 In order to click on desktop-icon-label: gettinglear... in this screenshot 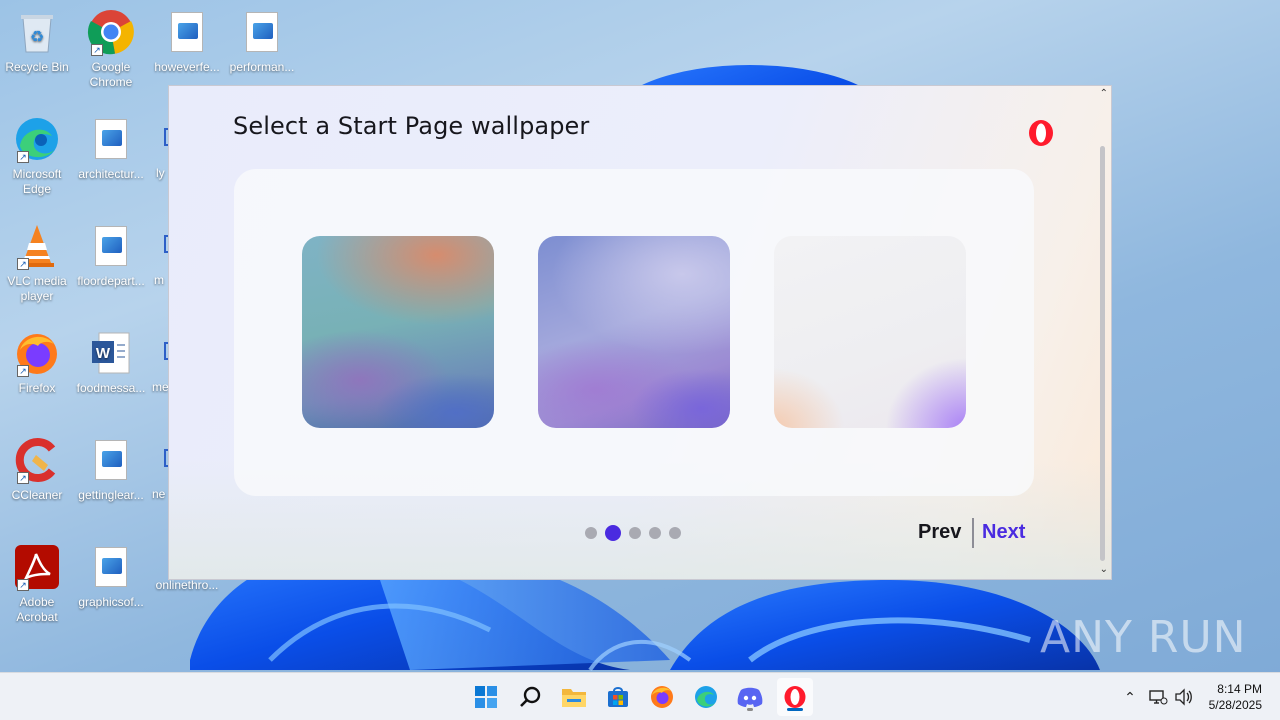, I will do `click(111, 495)`.